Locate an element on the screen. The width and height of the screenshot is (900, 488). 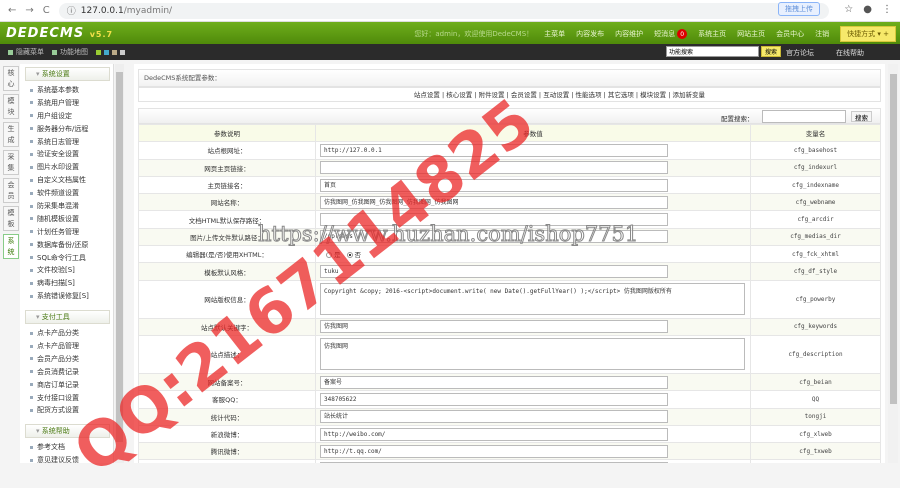
config-search-input is located at coordinates (804, 116).